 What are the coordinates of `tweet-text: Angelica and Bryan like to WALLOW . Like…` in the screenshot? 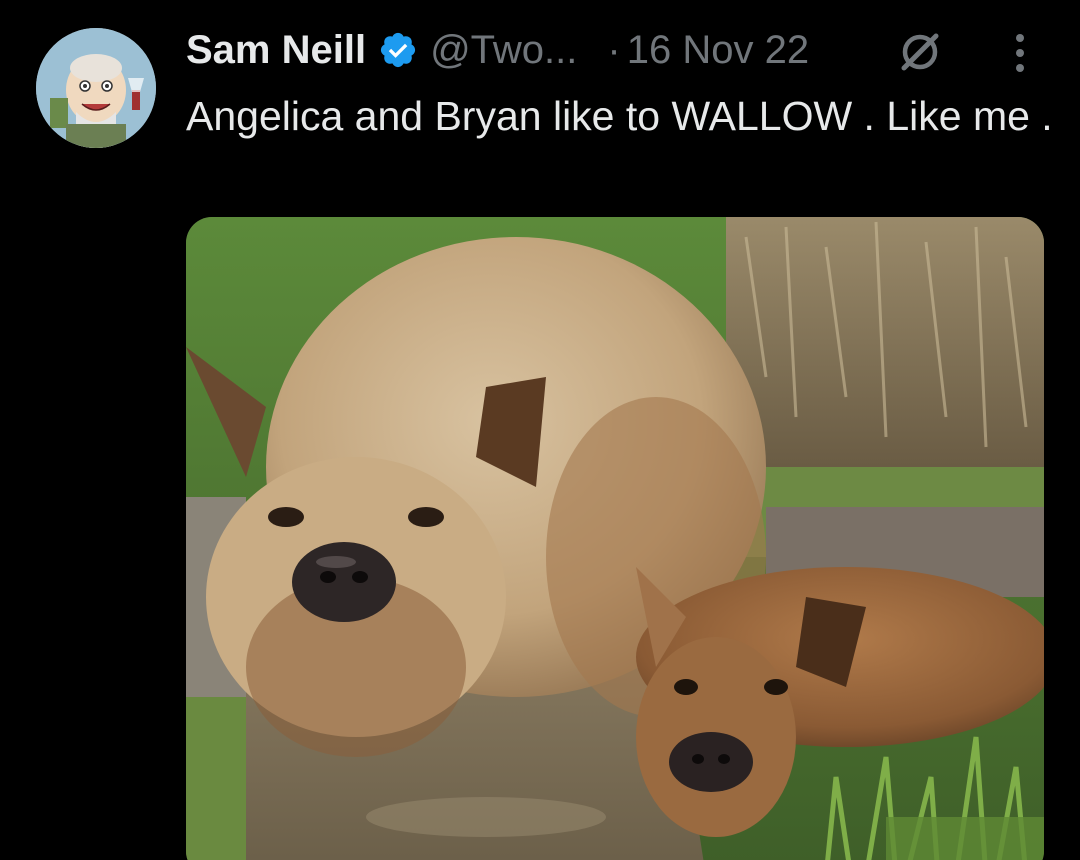 It's located at (619, 116).